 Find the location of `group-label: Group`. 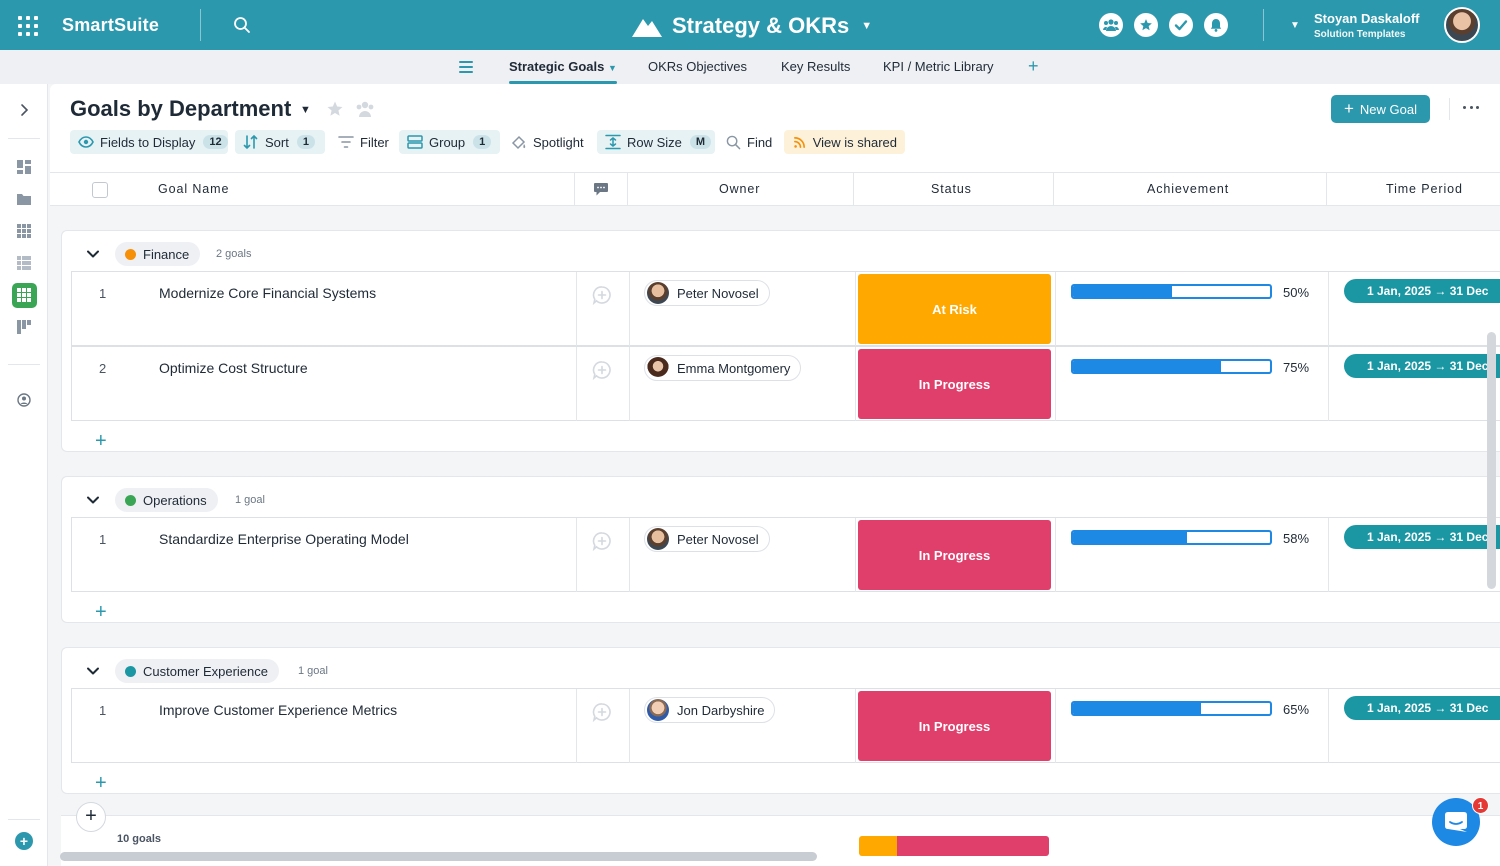

group-label: Group is located at coordinates (447, 142).